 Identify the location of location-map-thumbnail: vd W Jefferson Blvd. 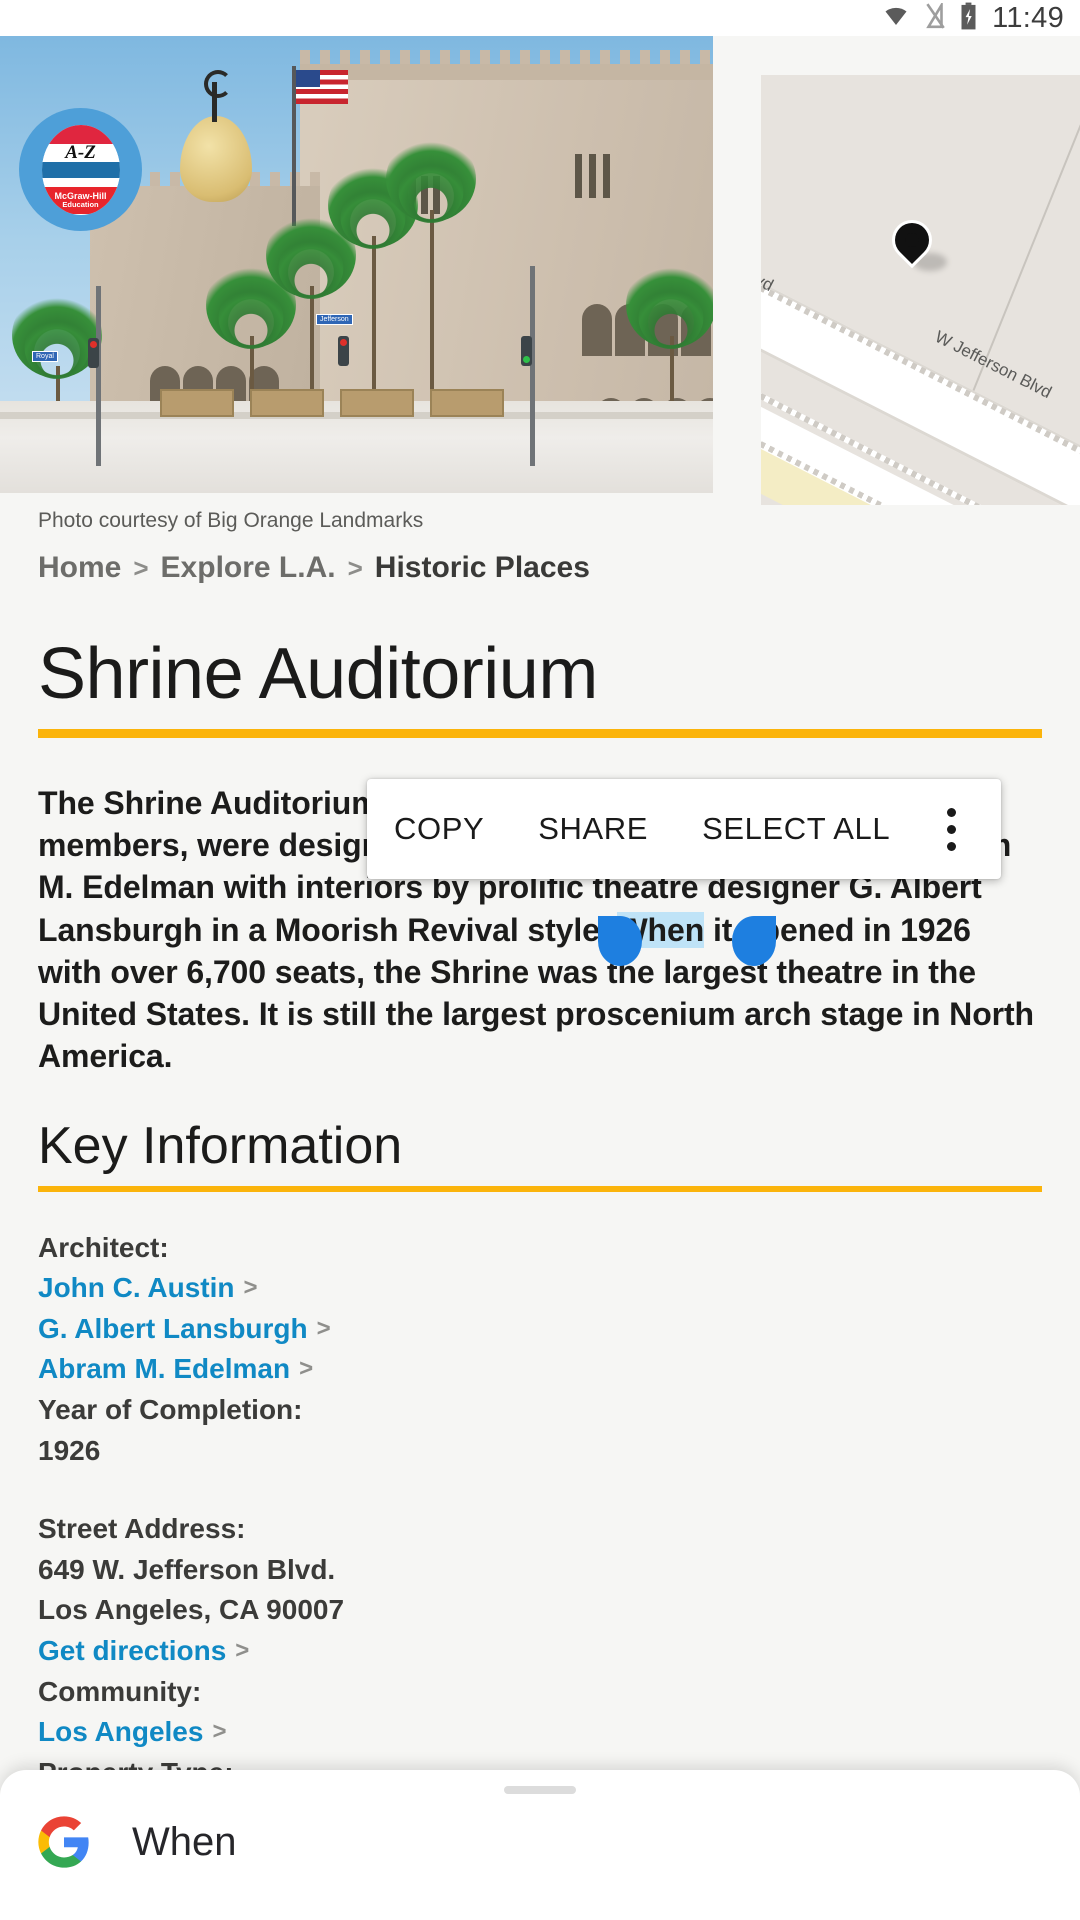
(920, 290).